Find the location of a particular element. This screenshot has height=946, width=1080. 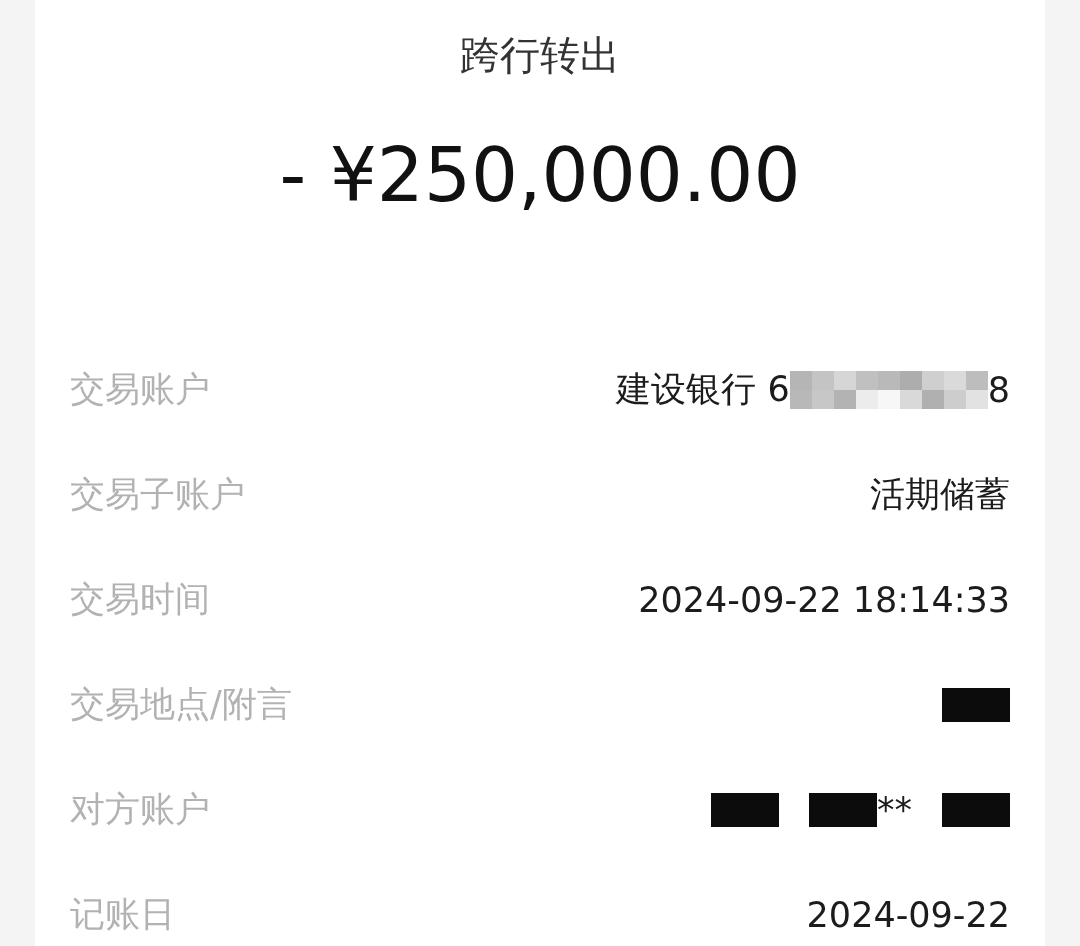

field-value: 2024-09-22 18:14:33 is located at coordinates (824, 599).